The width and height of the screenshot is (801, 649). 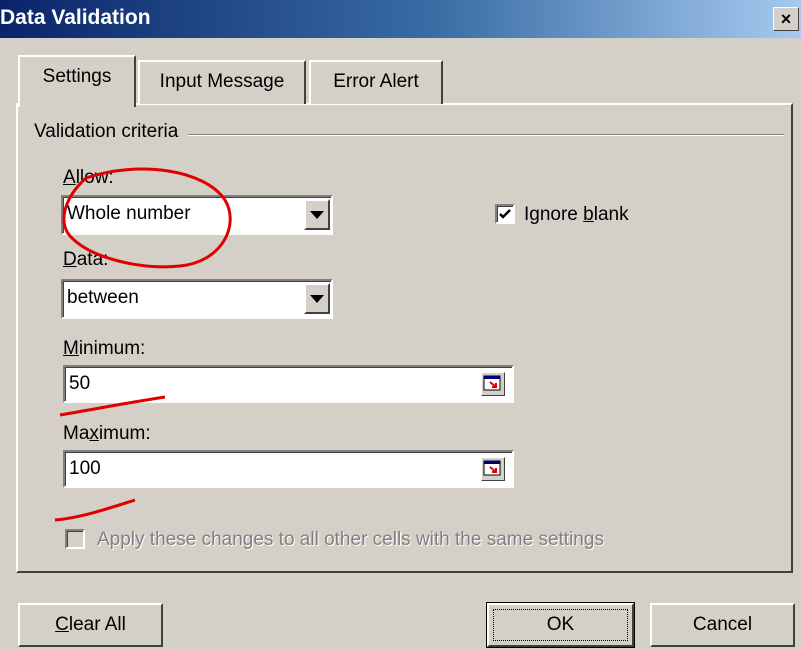 What do you see at coordinates (111, 132) in the screenshot?
I see `validation-criteria-label: Validation criteria` at bounding box center [111, 132].